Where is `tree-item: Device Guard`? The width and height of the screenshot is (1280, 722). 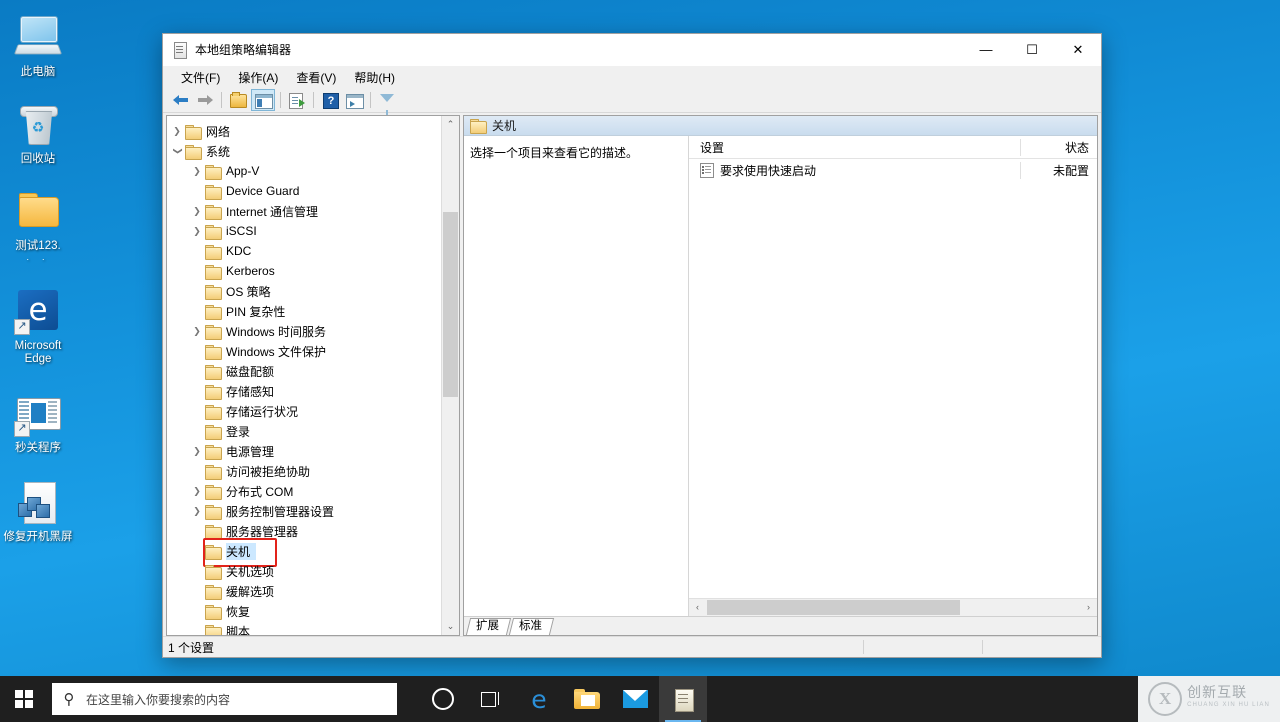
tree-item: Device Guard is located at coordinates (304, 191).